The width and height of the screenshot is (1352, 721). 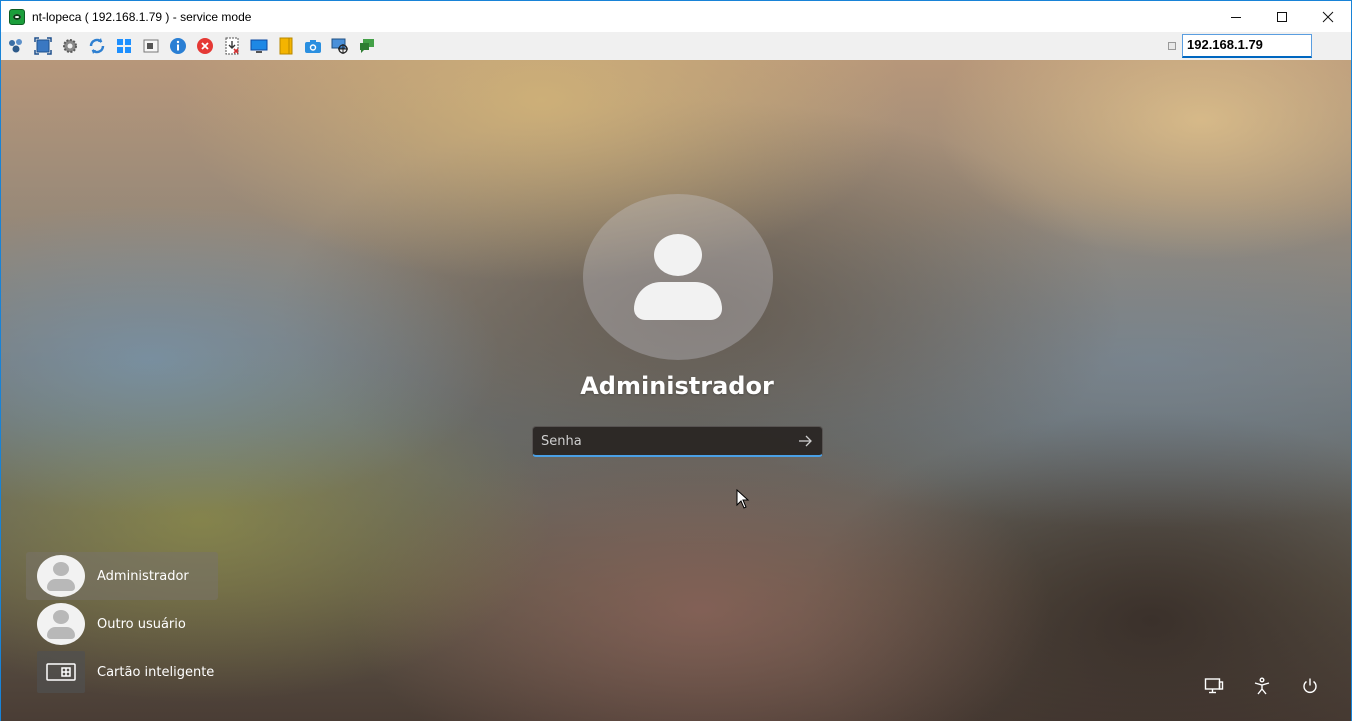 What do you see at coordinates (678, 255) in the screenshot?
I see `avatar-head` at bounding box center [678, 255].